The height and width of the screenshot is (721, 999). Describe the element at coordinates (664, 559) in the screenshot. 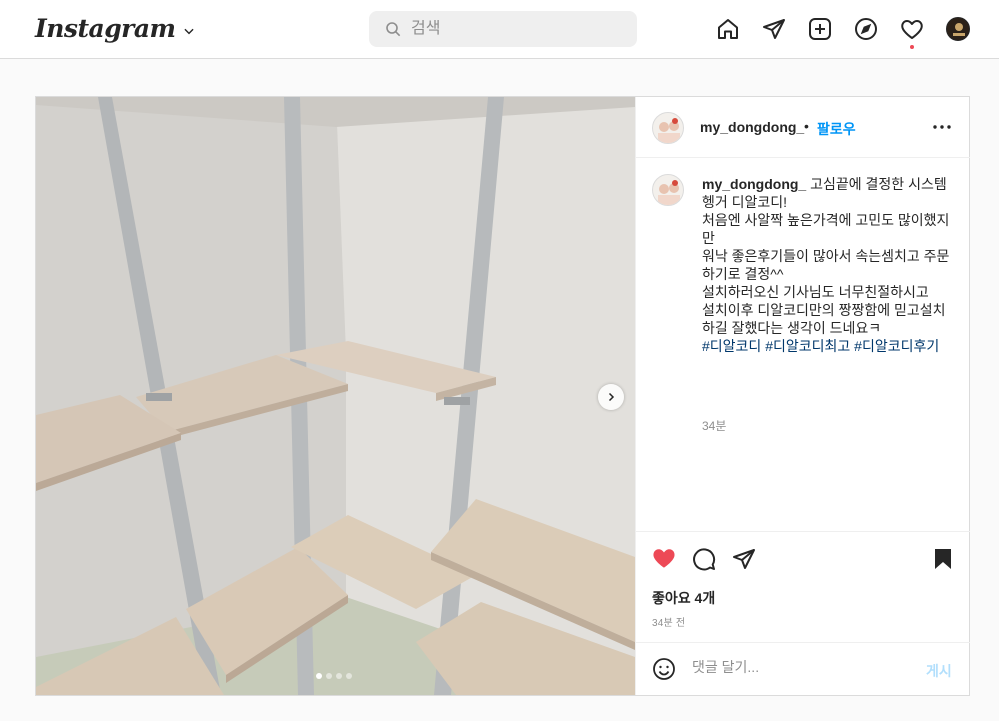

I see `like-heart-icon` at that location.